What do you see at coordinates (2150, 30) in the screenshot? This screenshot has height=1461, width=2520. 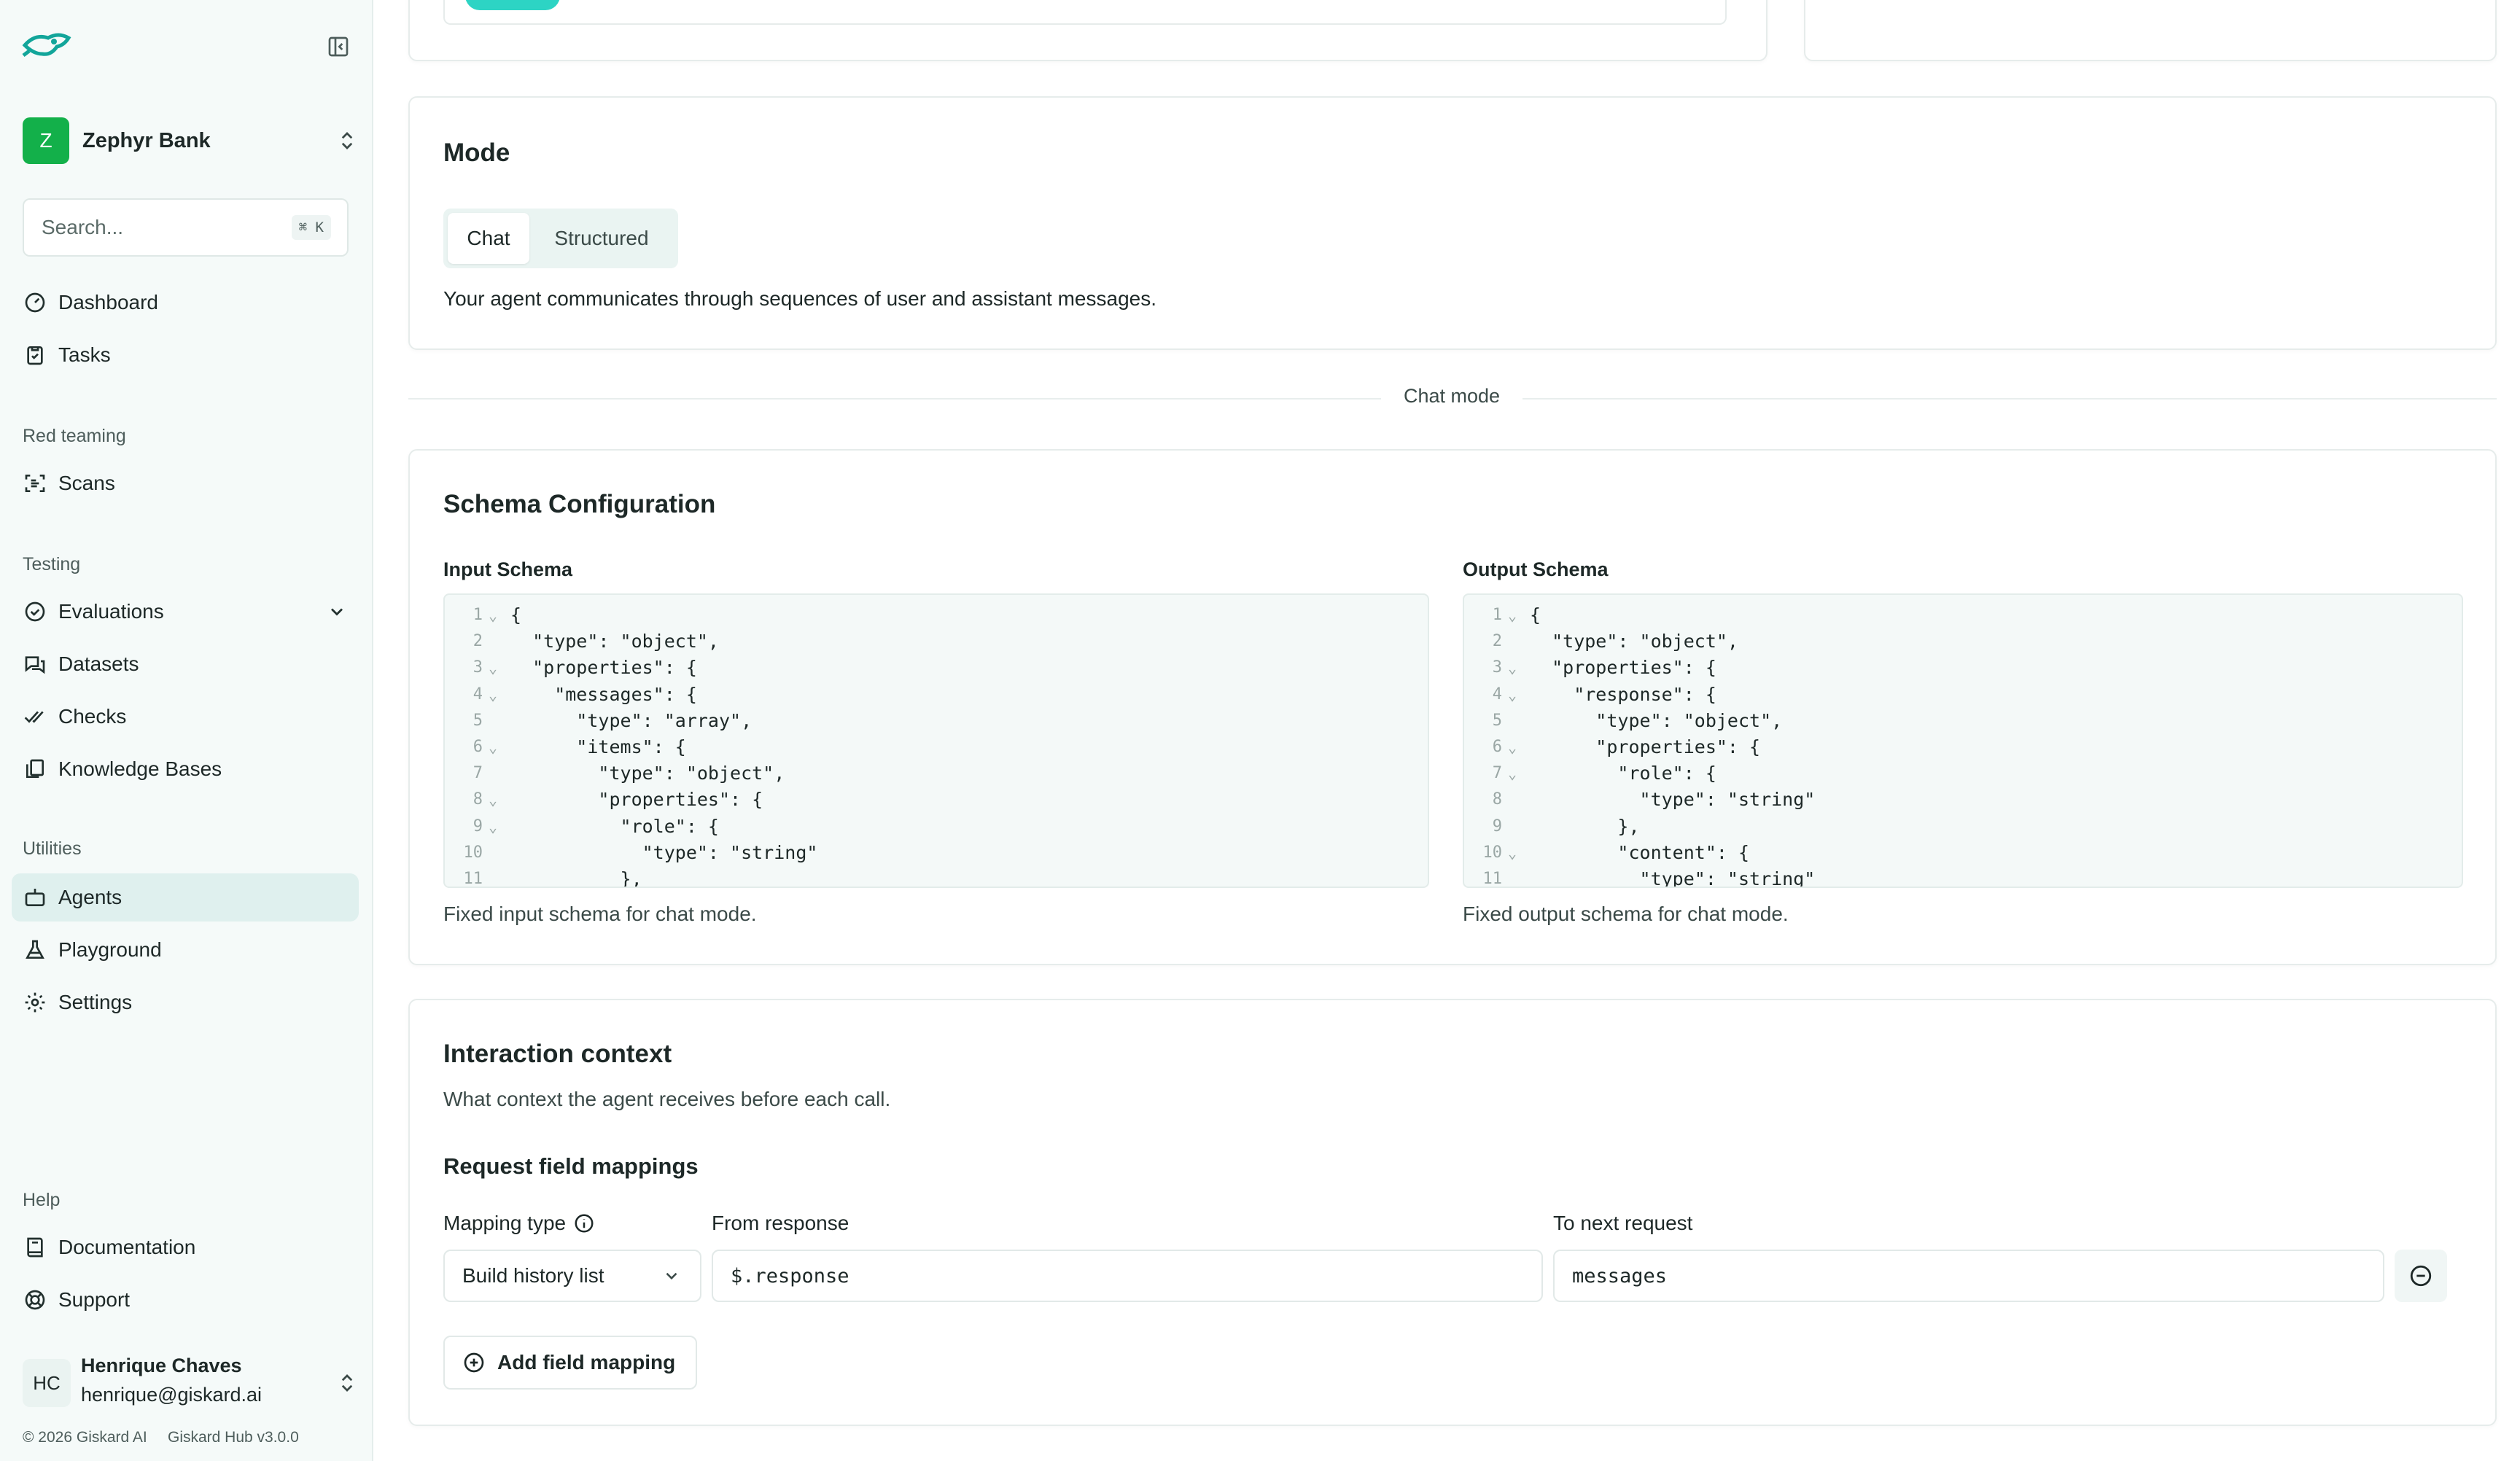 I see `top-card-right` at bounding box center [2150, 30].